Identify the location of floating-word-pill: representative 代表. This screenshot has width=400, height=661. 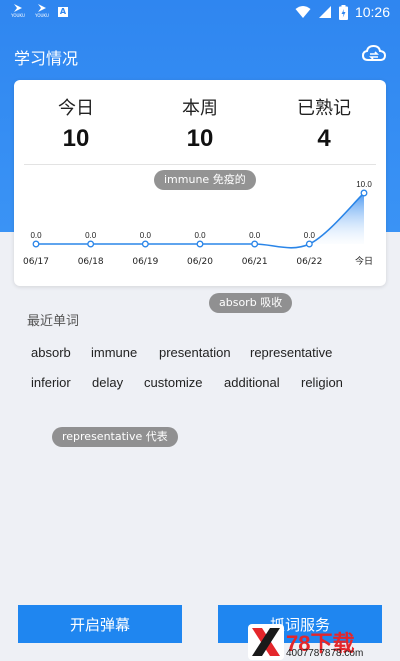
(115, 437).